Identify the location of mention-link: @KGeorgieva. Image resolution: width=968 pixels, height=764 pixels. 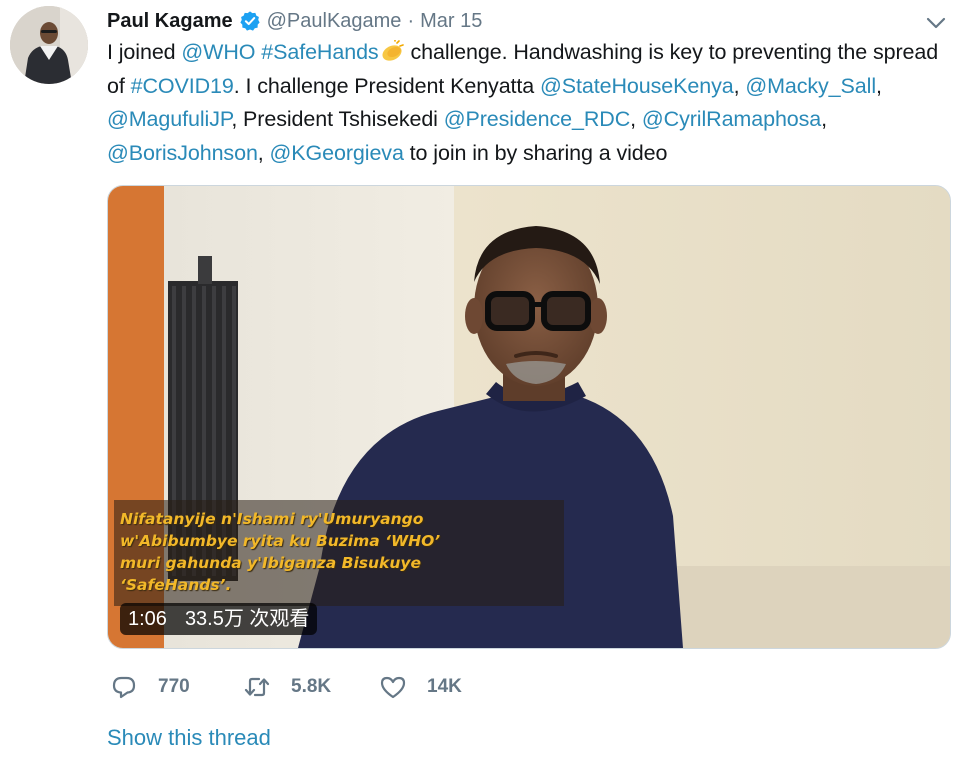
(337, 153).